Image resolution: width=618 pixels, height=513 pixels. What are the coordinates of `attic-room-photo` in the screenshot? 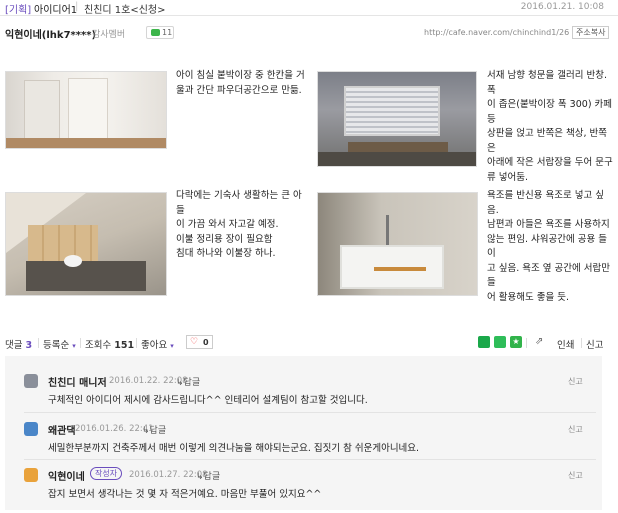 It's located at (86, 244).